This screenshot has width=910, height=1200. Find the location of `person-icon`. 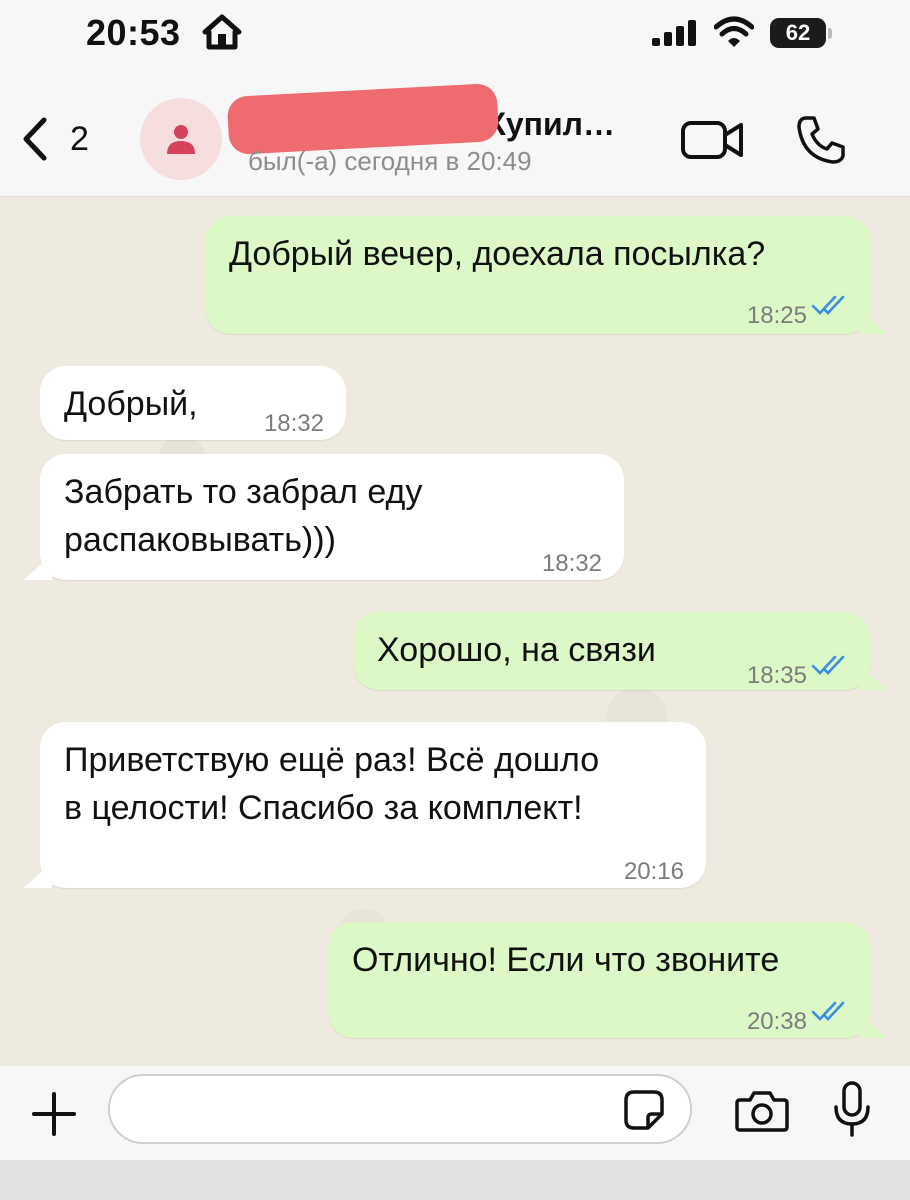

person-icon is located at coordinates (181, 139).